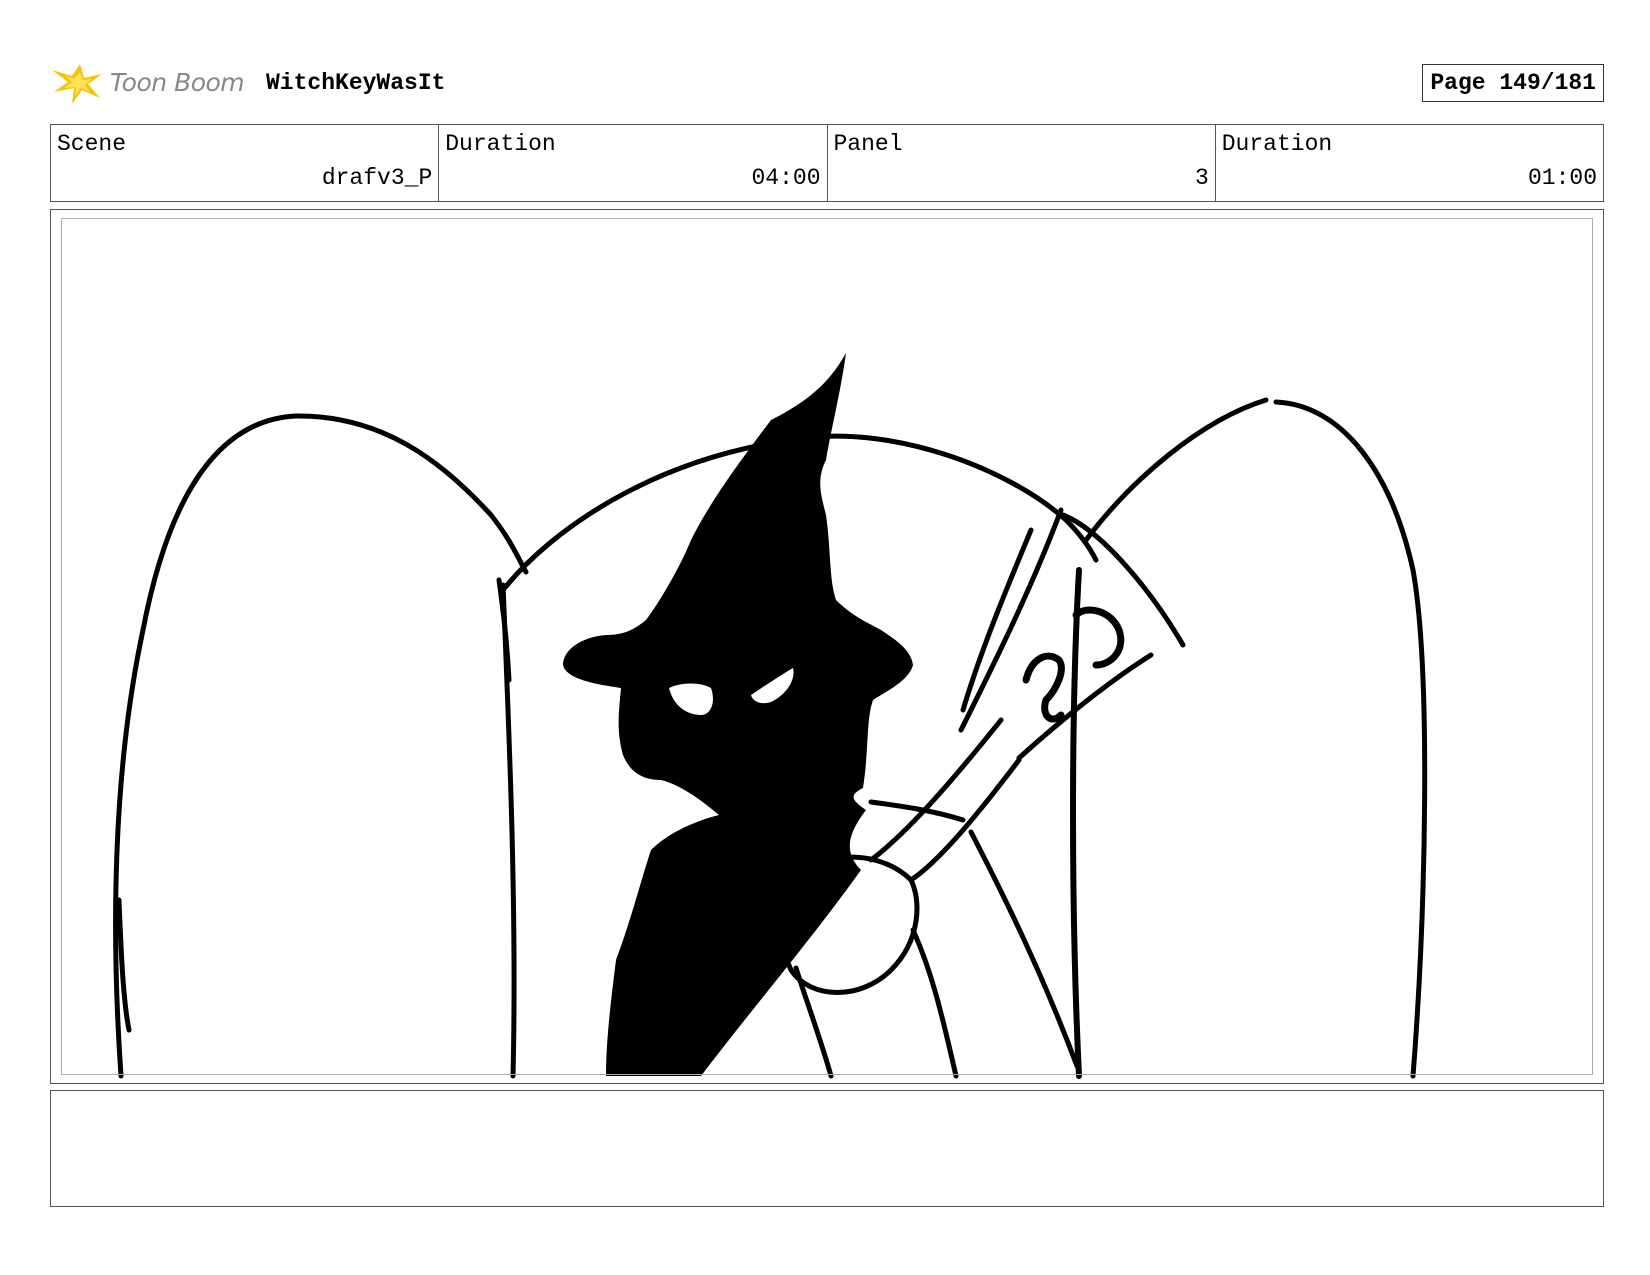 Image resolution: width=1650 pixels, height=1275 pixels. Describe the element at coordinates (1277, 144) in the screenshot. I see `panel-duration-label: Duration` at that location.